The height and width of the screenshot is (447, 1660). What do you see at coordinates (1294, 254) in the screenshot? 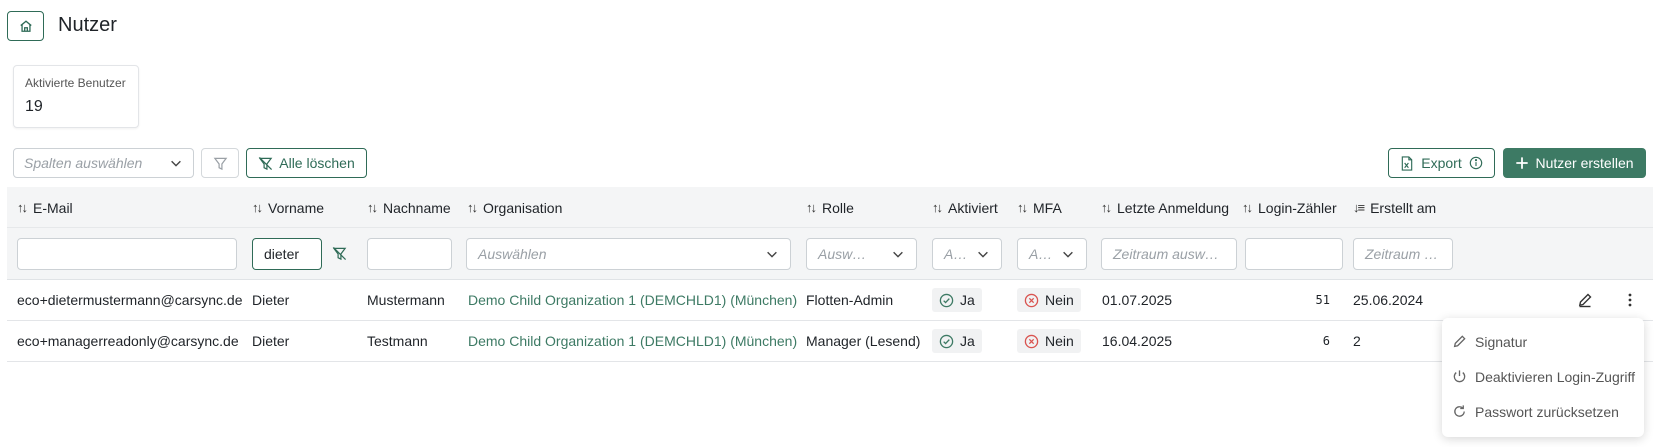
I see `login-count-filter-input` at bounding box center [1294, 254].